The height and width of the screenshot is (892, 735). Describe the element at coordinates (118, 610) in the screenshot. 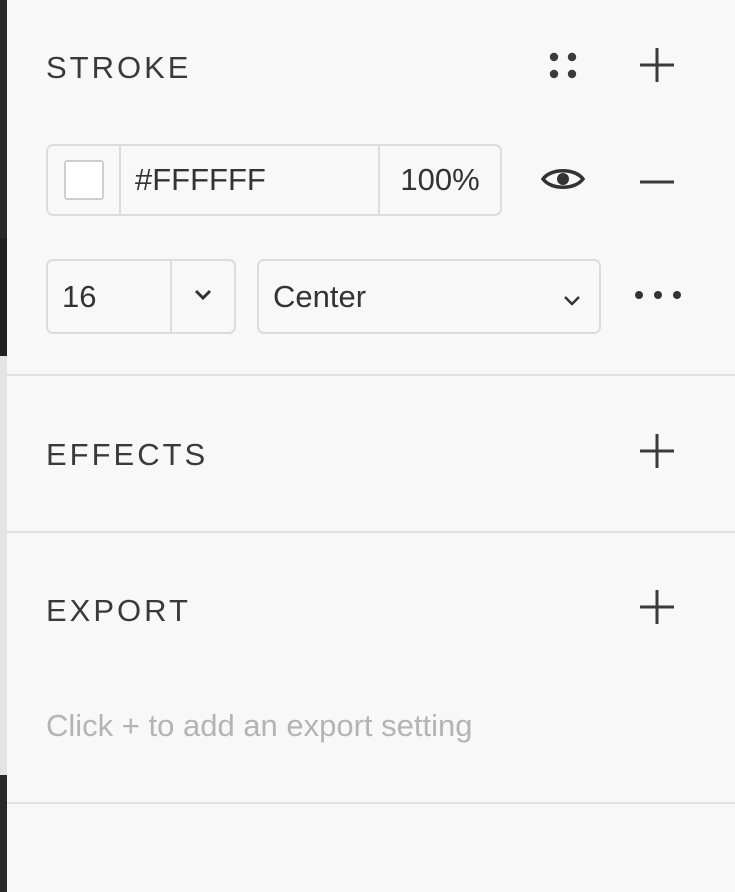

I see `export-section-title: EXPORT` at that location.